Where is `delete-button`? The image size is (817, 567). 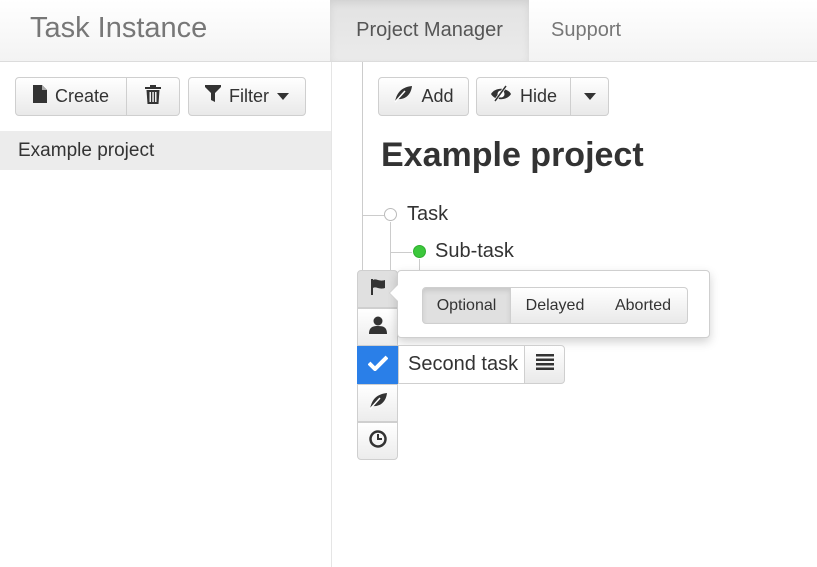
delete-button is located at coordinates (153, 96).